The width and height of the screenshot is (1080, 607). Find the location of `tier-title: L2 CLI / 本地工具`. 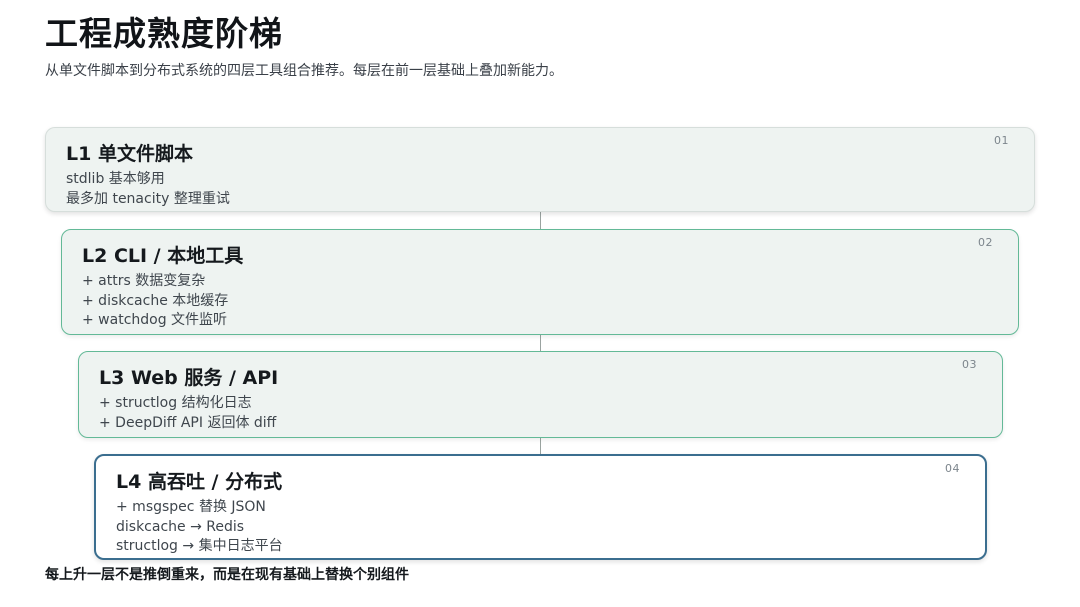

tier-title: L2 CLI / 本地工具 is located at coordinates (163, 256).